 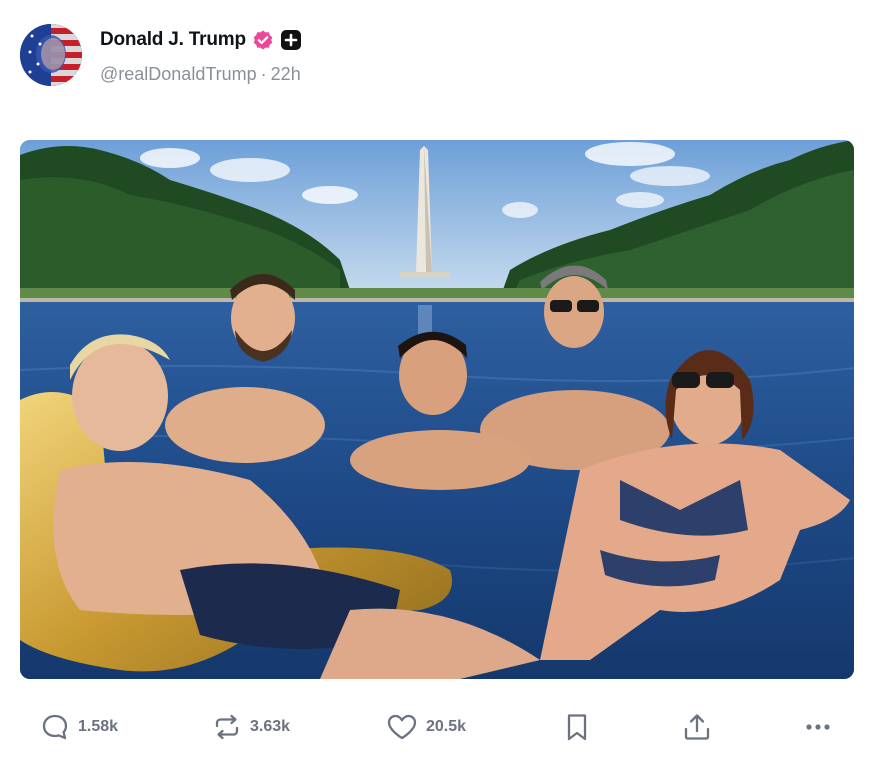 I want to click on author-display-name: Donald J. Trump, so click(x=173, y=40).